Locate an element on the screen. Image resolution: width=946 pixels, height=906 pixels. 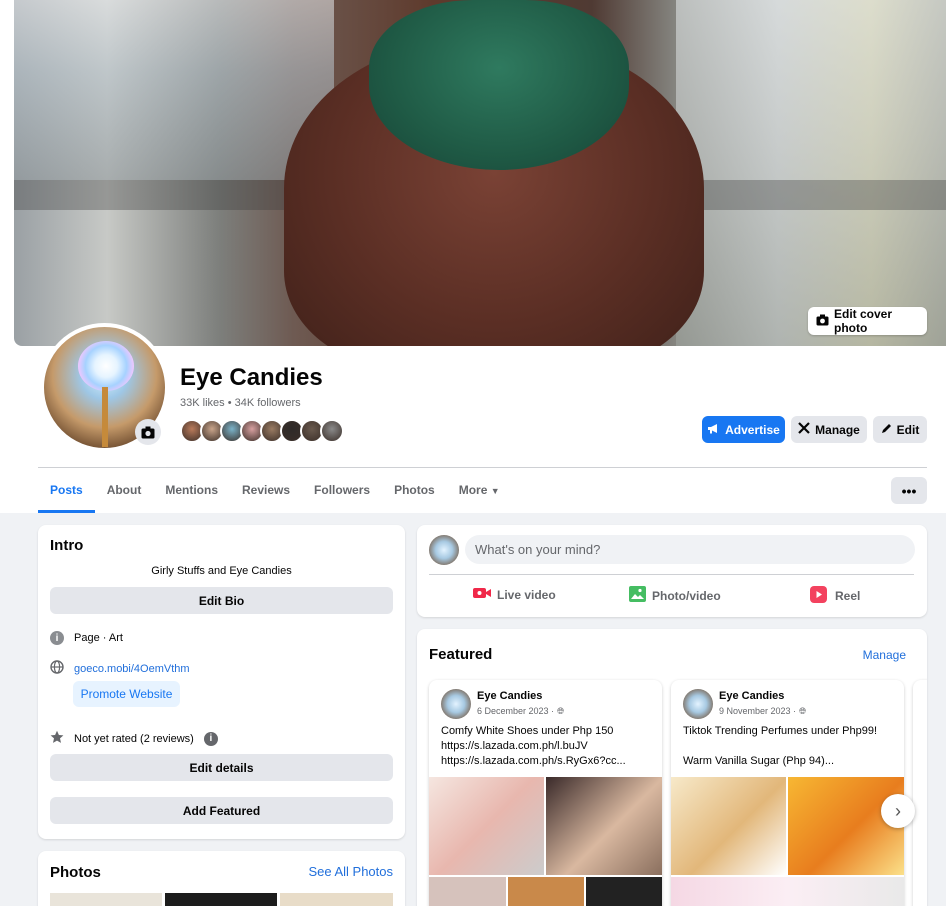
featured-title: Featured is located at coordinates (461, 654).